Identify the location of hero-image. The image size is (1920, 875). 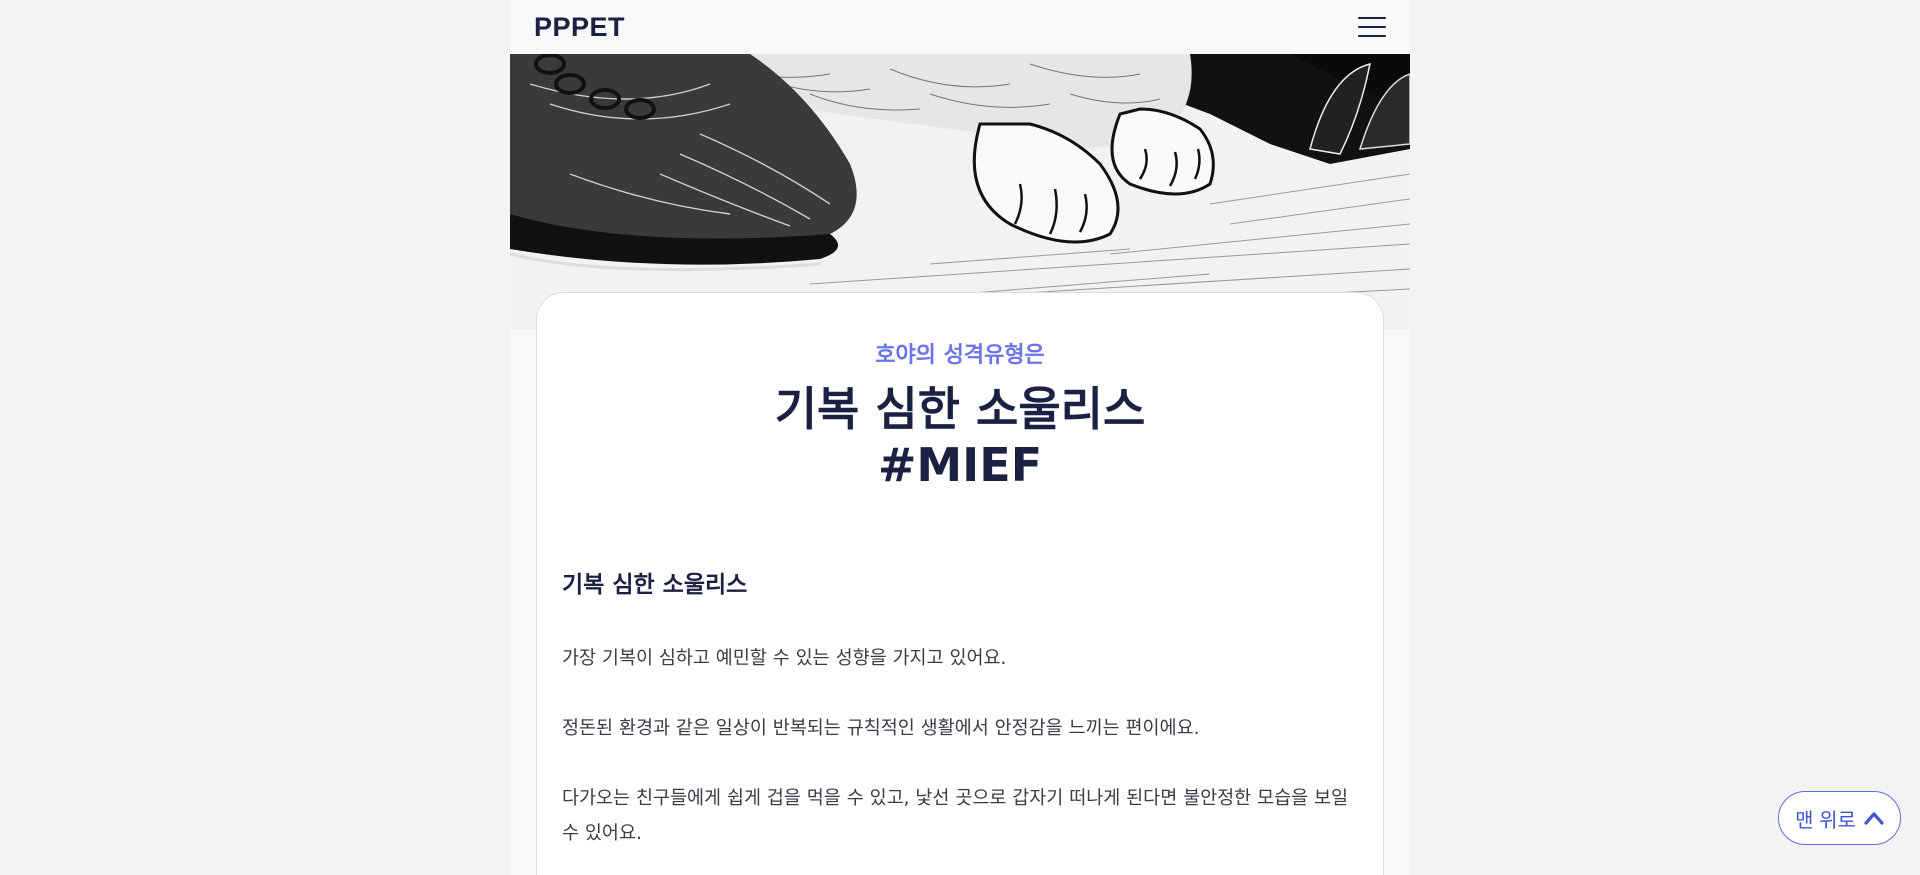
(960, 191).